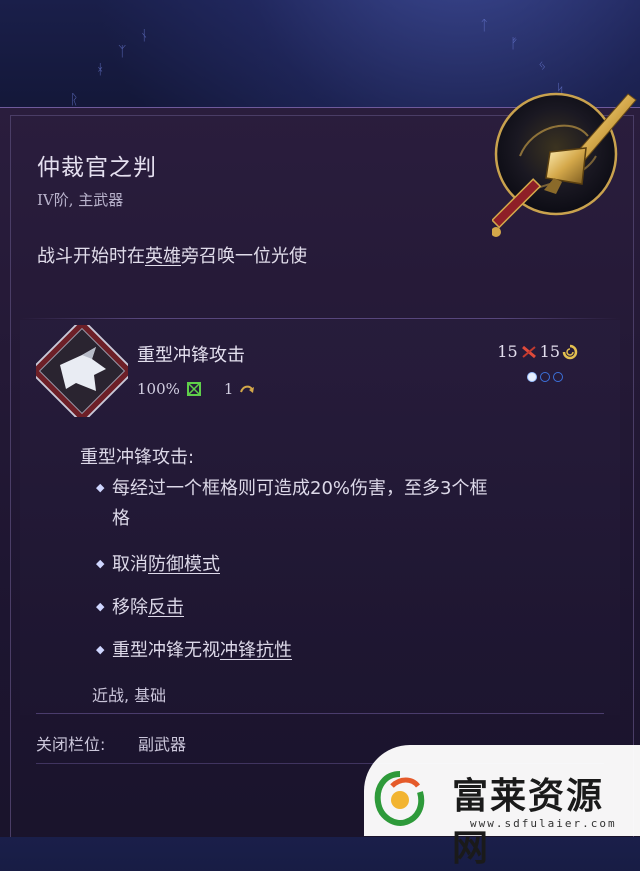  What do you see at coordinates (97, 168) in the screenshot?
I see `item-title: 仲裁官之判` at bounding box center [97, 168].